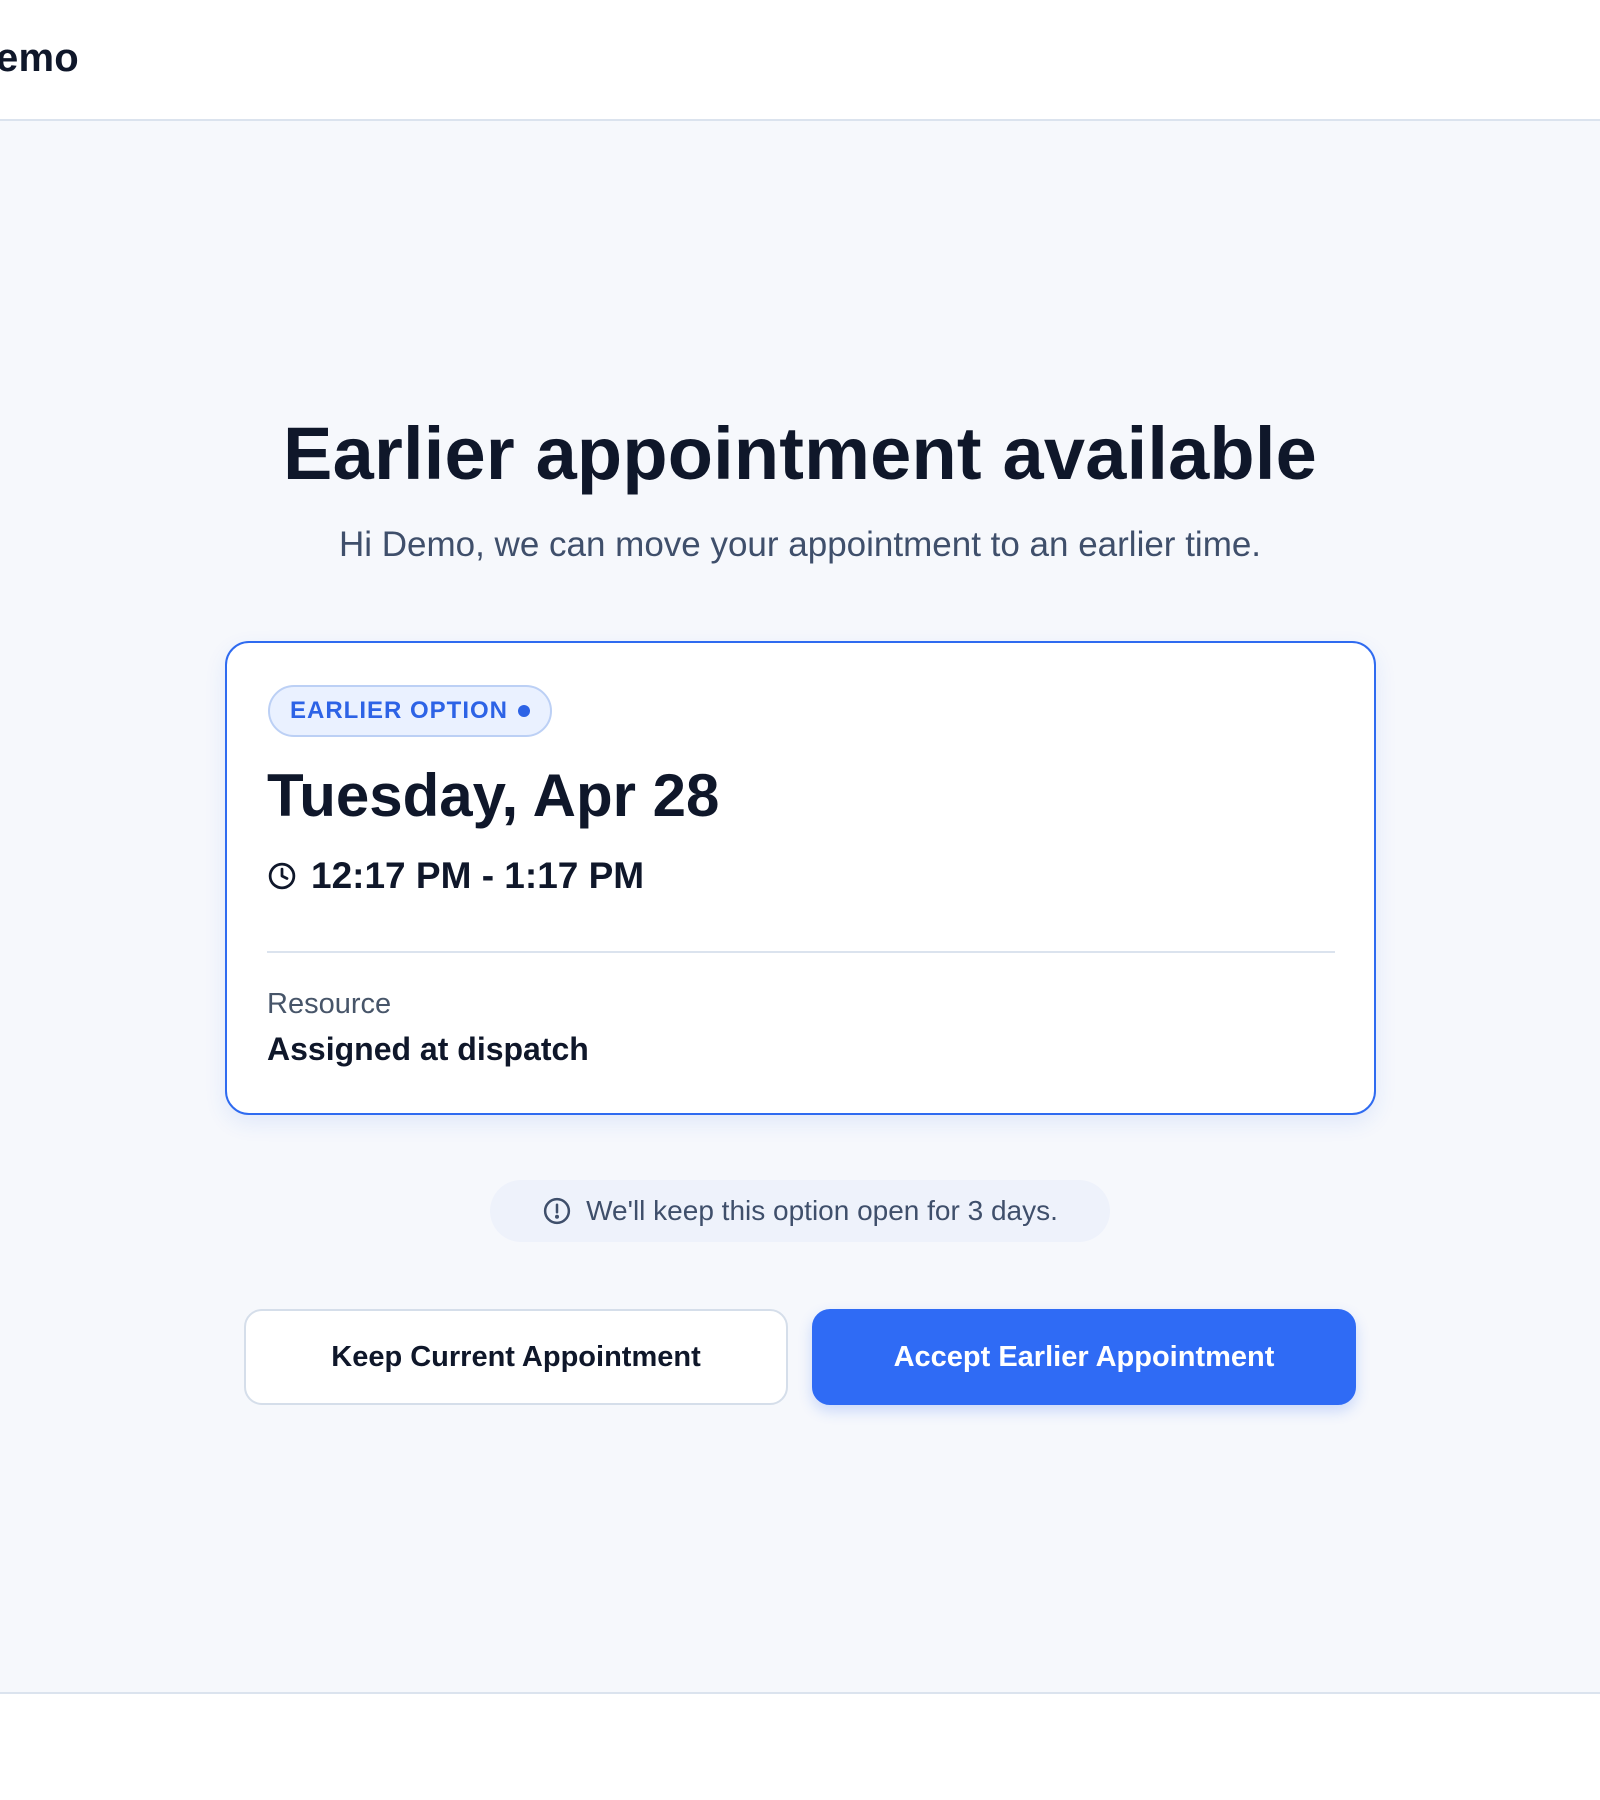  Describe the element at coordinates (524, 711) in the screenshot. I see `badge-dot-icon` at that location.